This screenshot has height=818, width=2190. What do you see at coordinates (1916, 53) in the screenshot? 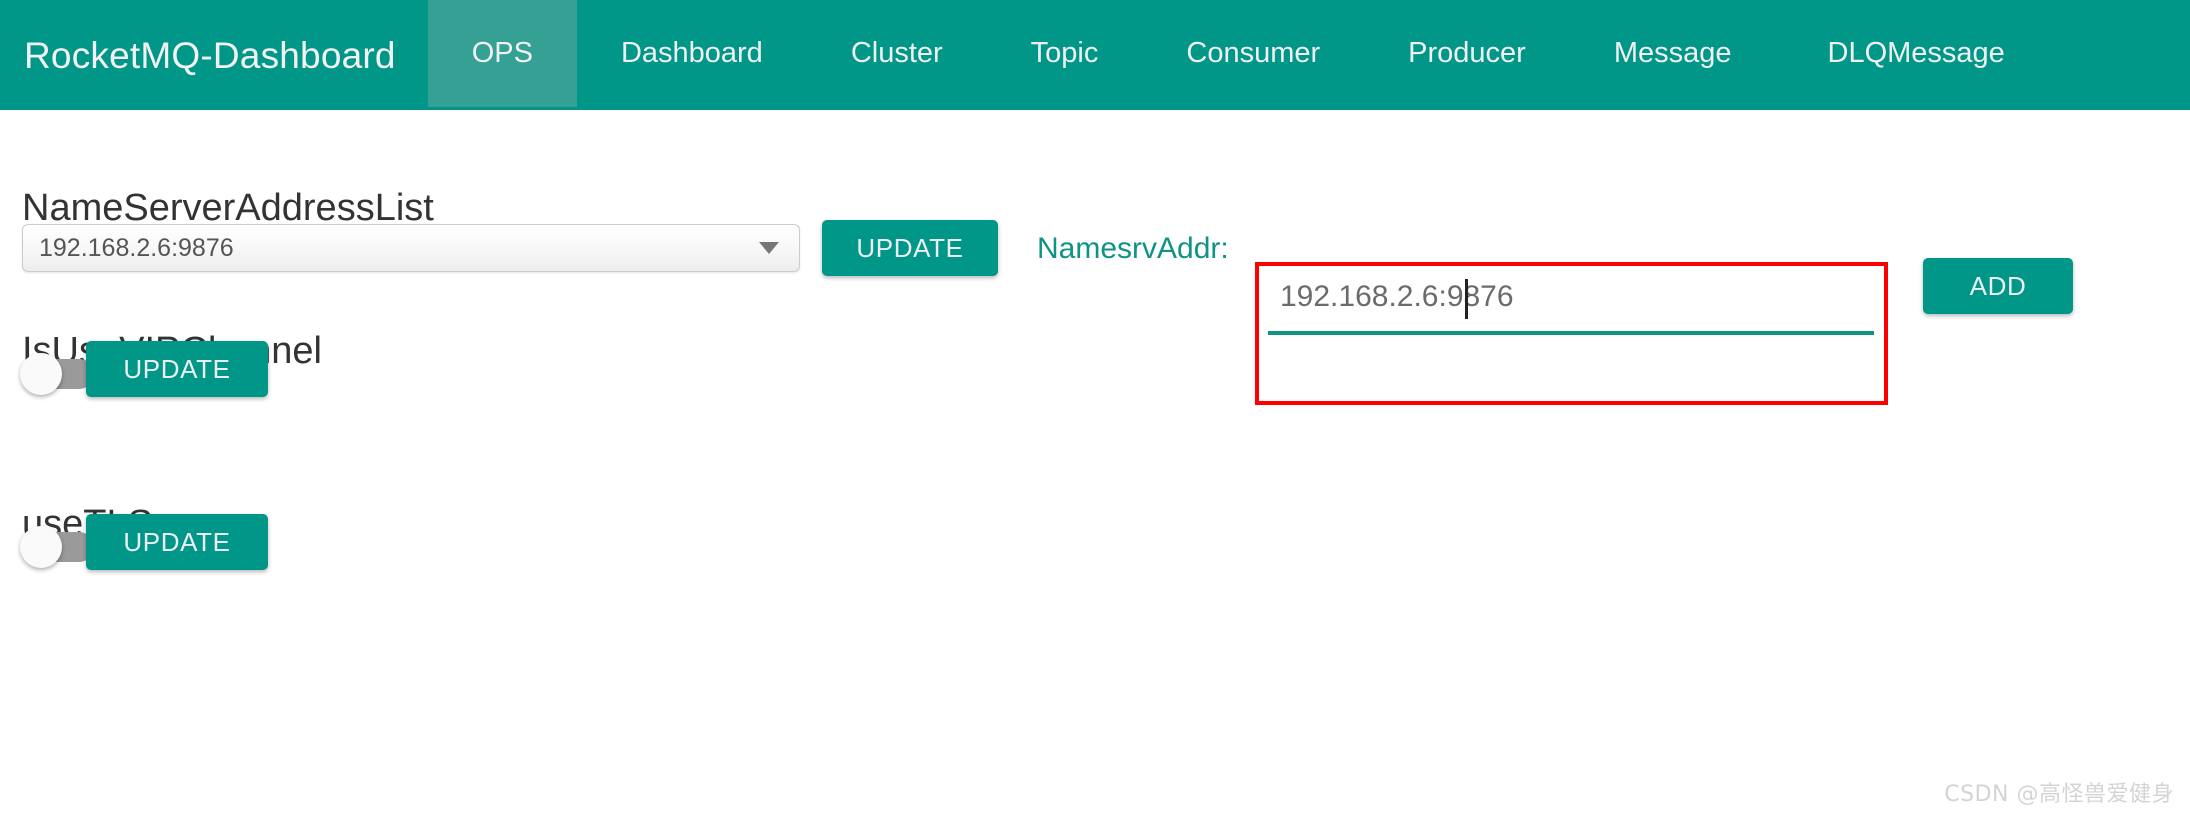
I see `nav-item-dlqmessage: DLQMessage` at bounding box center [1916, 53].